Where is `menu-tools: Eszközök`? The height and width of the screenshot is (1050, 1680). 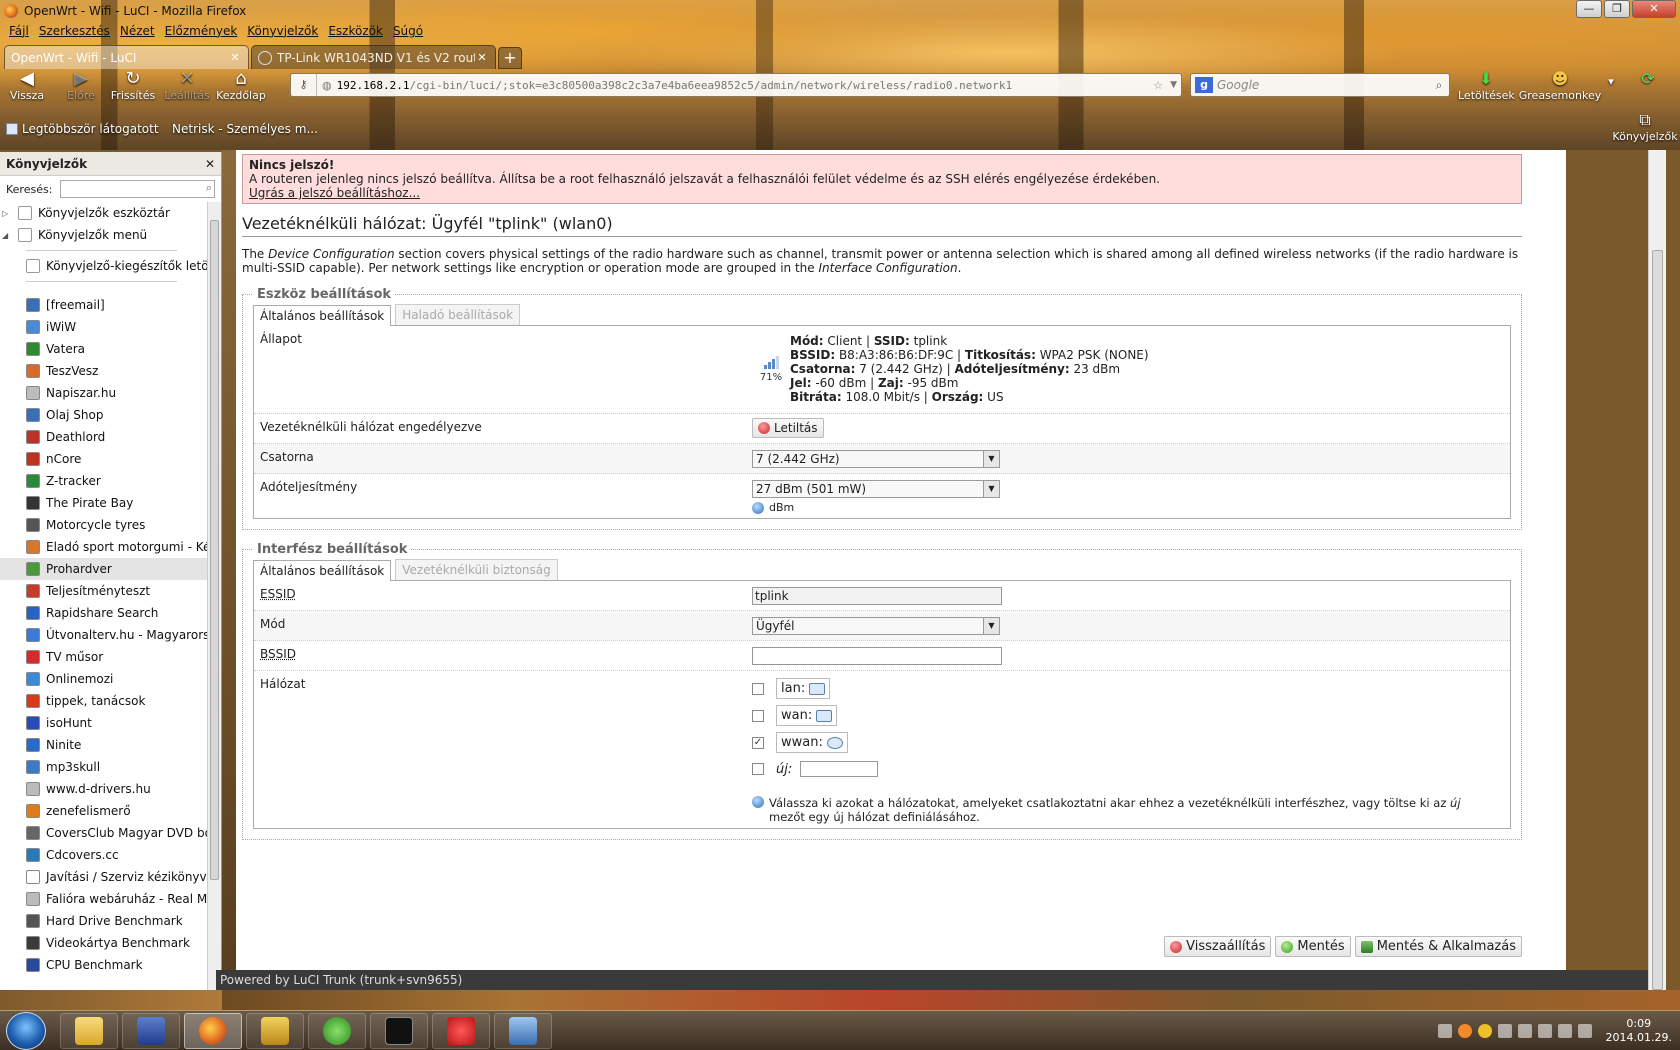 menu-tools: Eszközök is located at coordinates (355, 32).